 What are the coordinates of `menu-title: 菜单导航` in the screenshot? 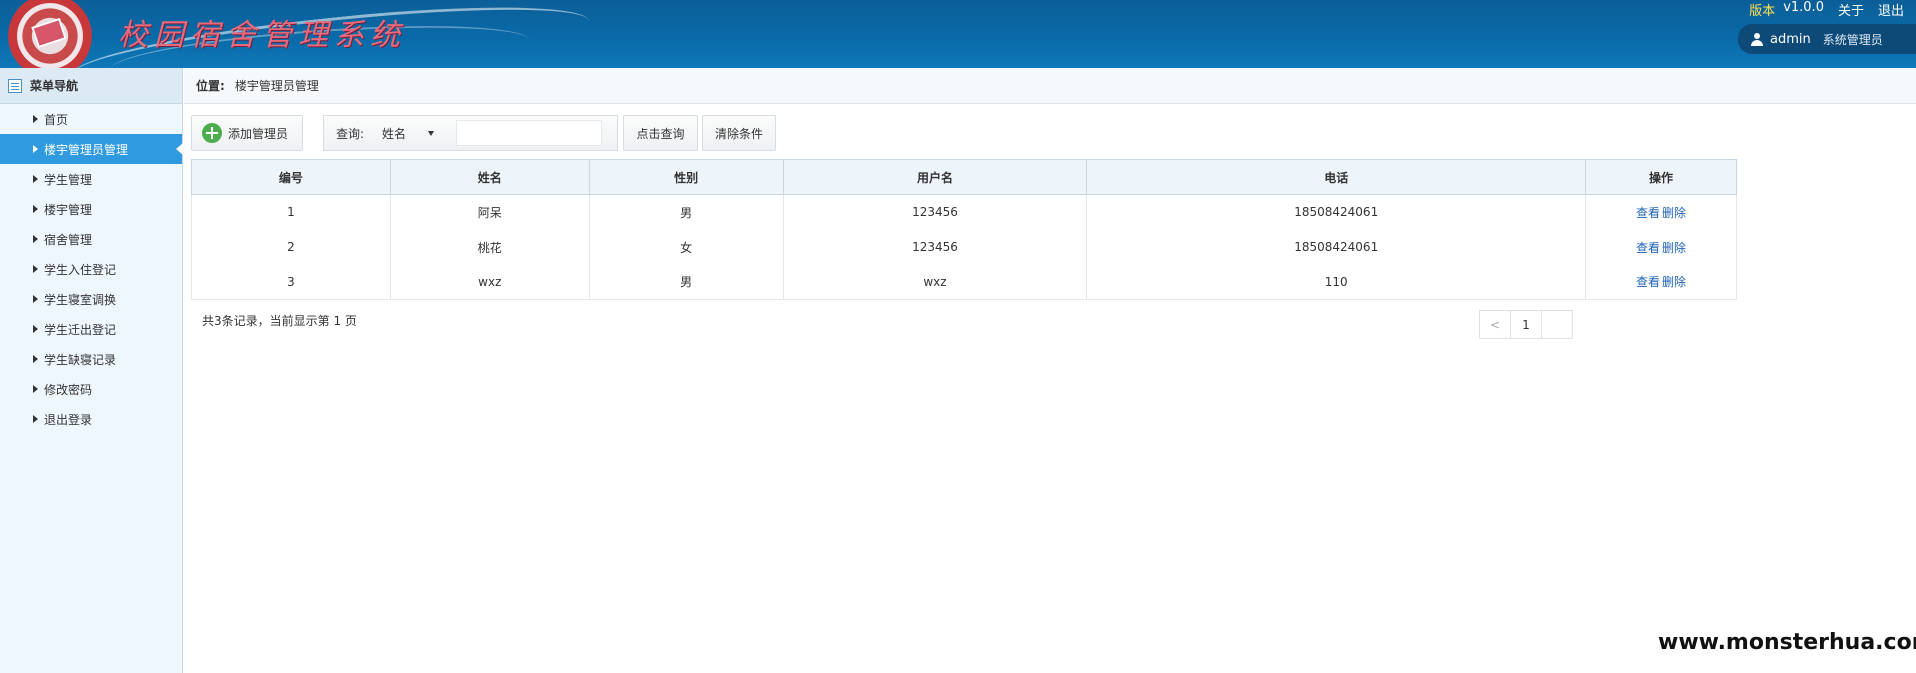 It's located at (54, 86).